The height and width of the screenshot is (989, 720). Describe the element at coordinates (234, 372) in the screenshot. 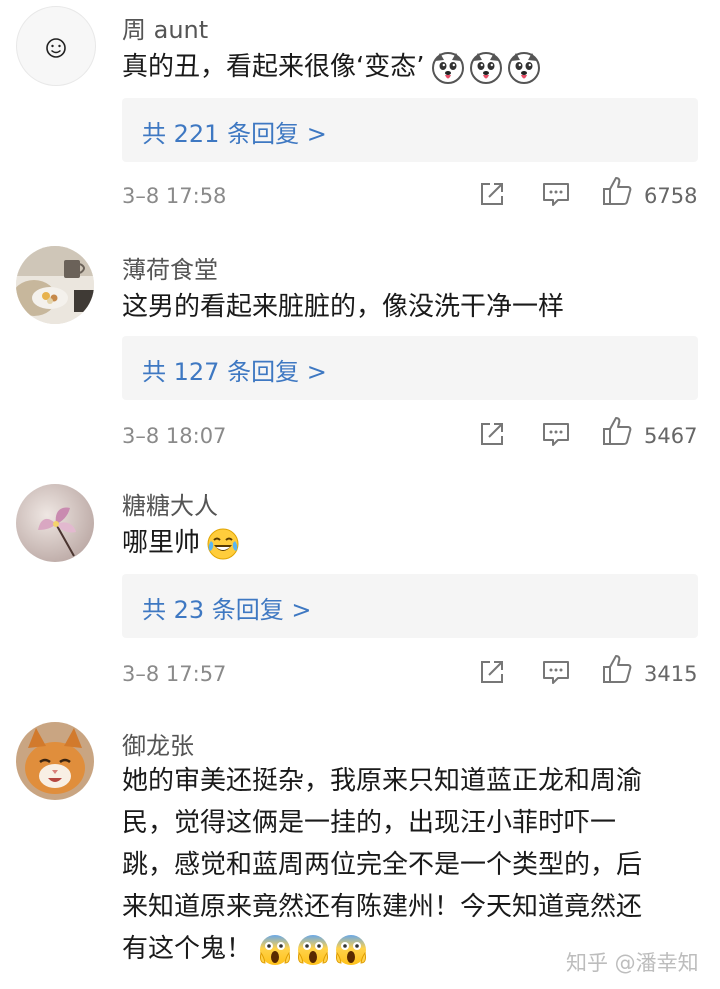

I see `reply-count: 共 127 条回复 >` at that location.